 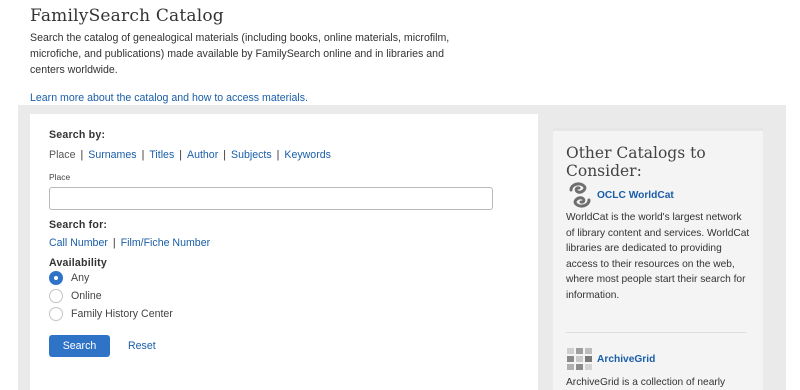 I want to click on availability-label: Availability, so click(x=78, y=263).